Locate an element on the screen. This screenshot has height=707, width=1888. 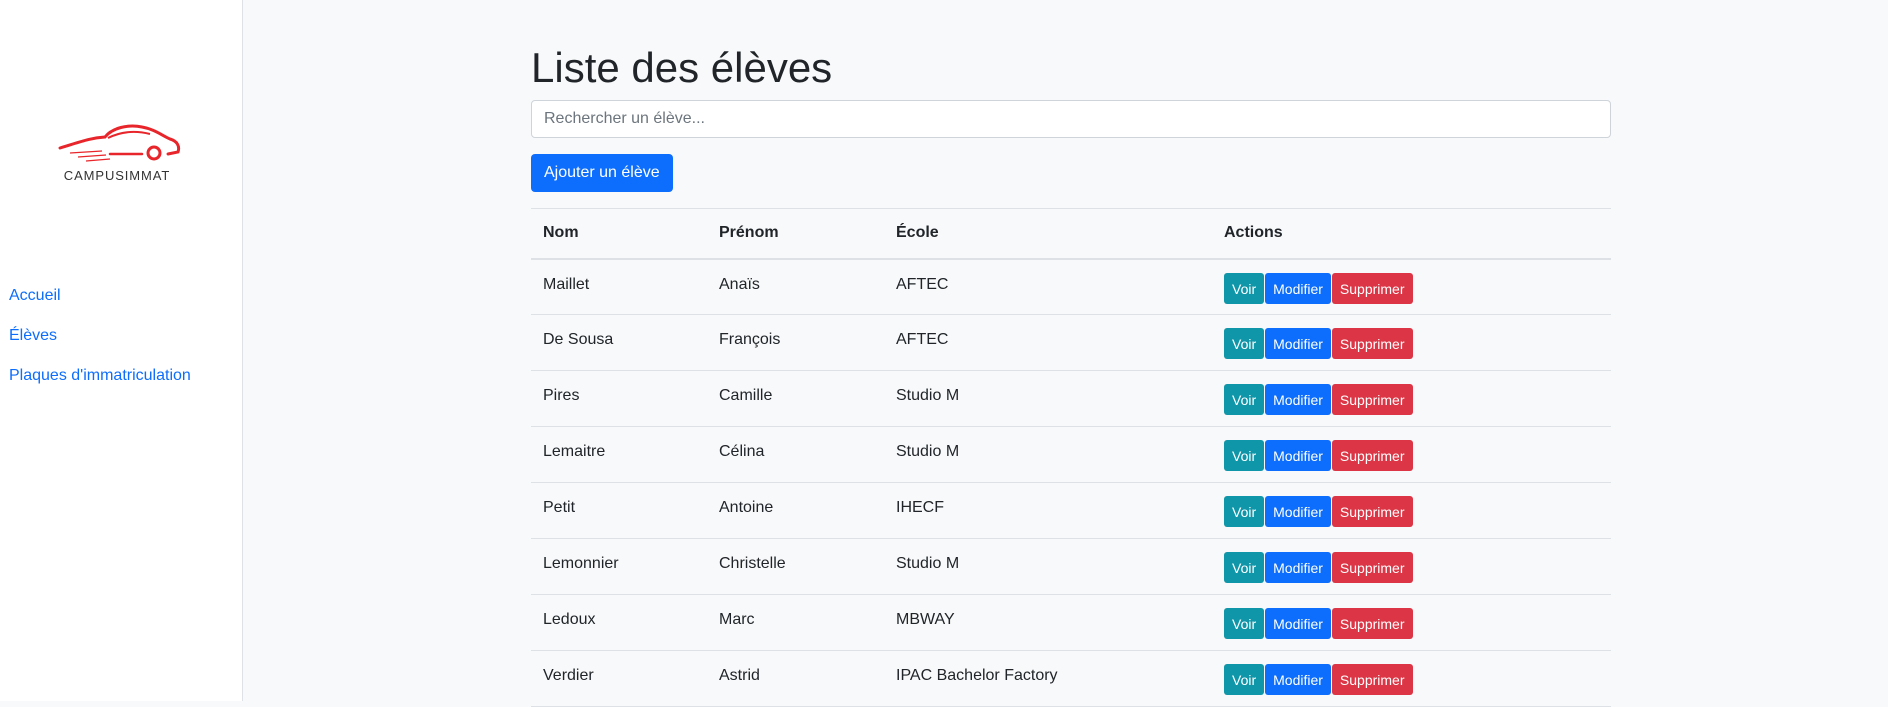
cell-prenom: François is located at coordinates (795, 342).